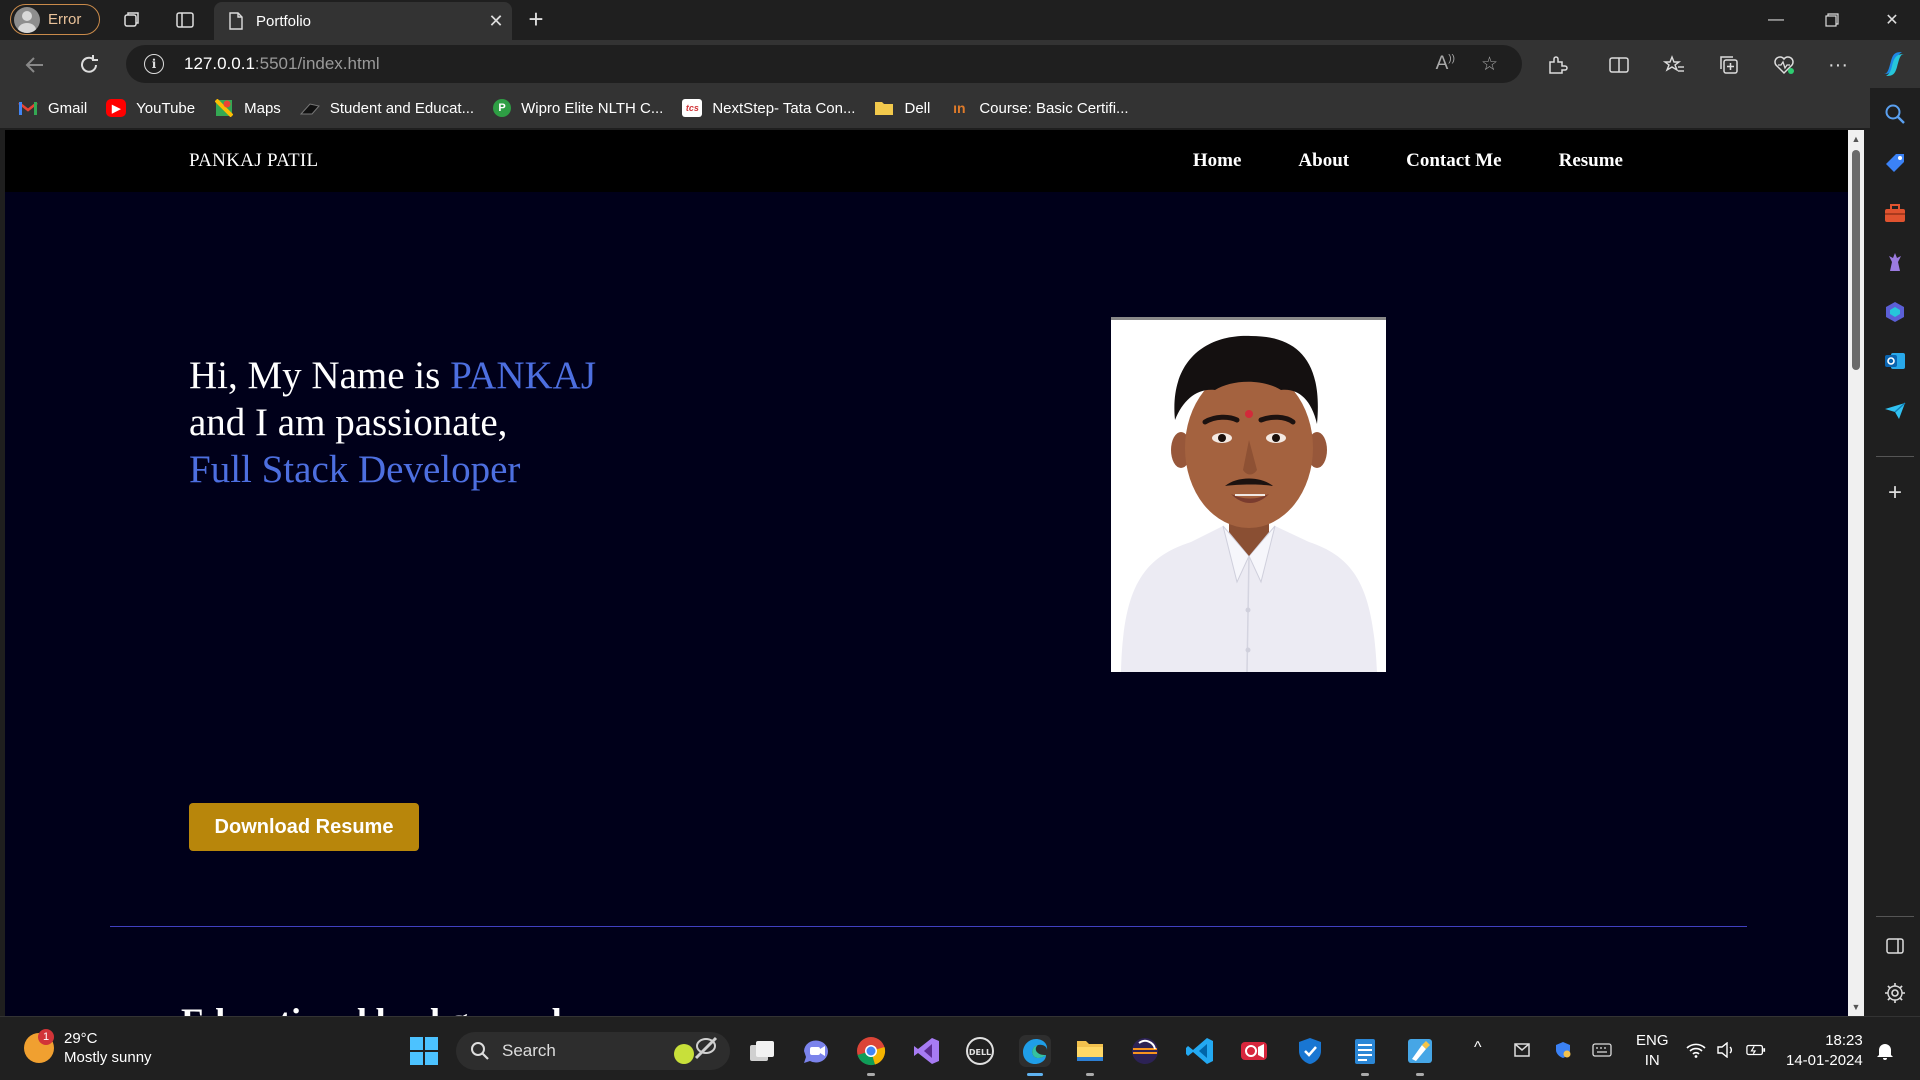  Describe the element at coordinates (1522, 1050) in the screenshot. I see `tray-app-icon` at that location.